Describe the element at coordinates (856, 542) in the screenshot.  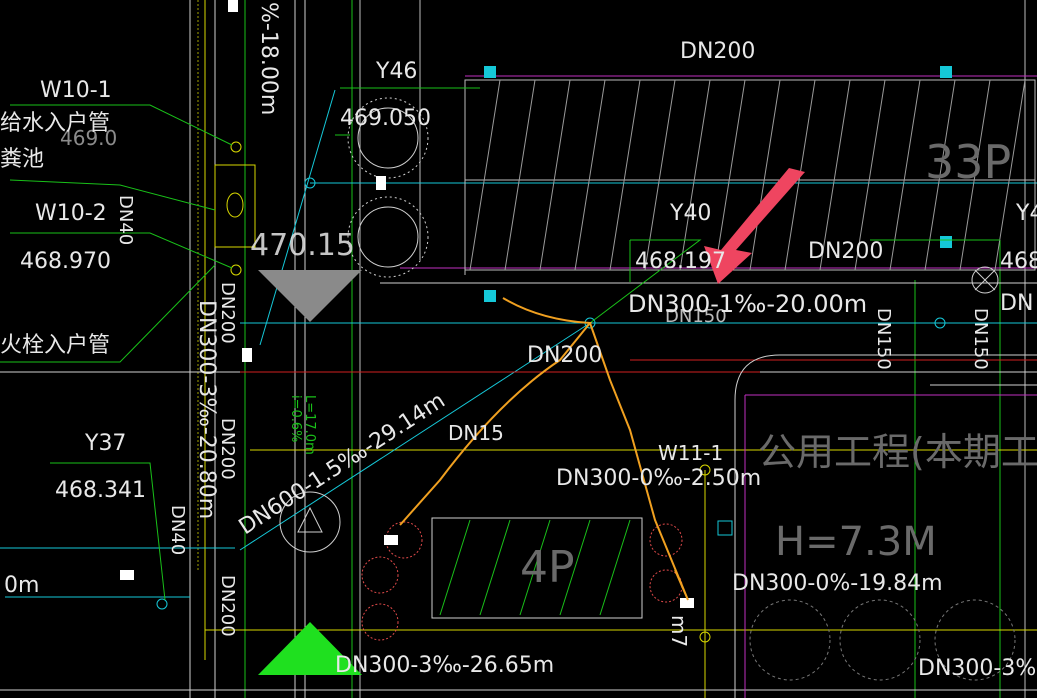
I see `label-height: H=7.3M` at that location.